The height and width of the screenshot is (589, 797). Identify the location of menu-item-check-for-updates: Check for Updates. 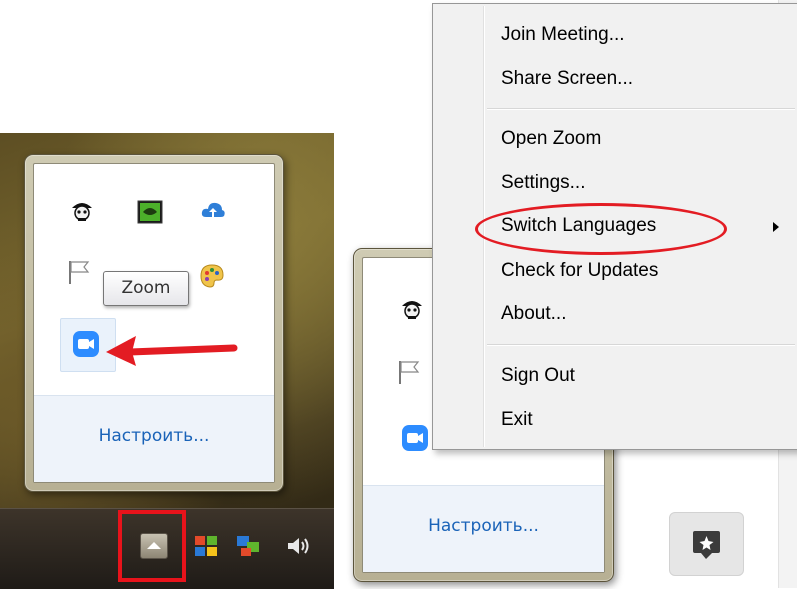
(579, 271).